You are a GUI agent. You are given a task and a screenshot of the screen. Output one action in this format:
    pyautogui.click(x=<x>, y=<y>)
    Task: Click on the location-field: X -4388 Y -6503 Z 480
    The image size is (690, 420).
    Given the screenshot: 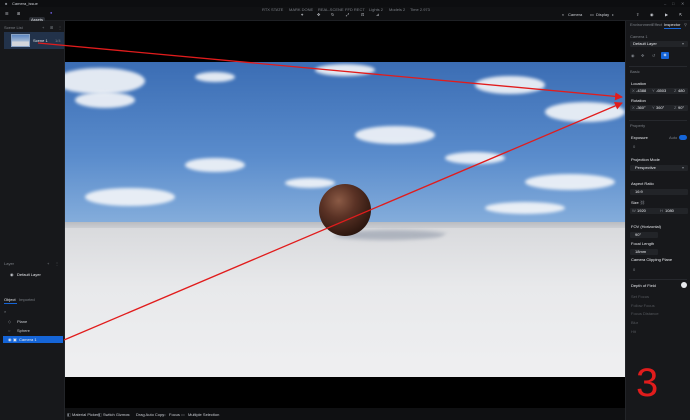 What is the action you would take?
    pyautogui.click(x=659, y=91)
    